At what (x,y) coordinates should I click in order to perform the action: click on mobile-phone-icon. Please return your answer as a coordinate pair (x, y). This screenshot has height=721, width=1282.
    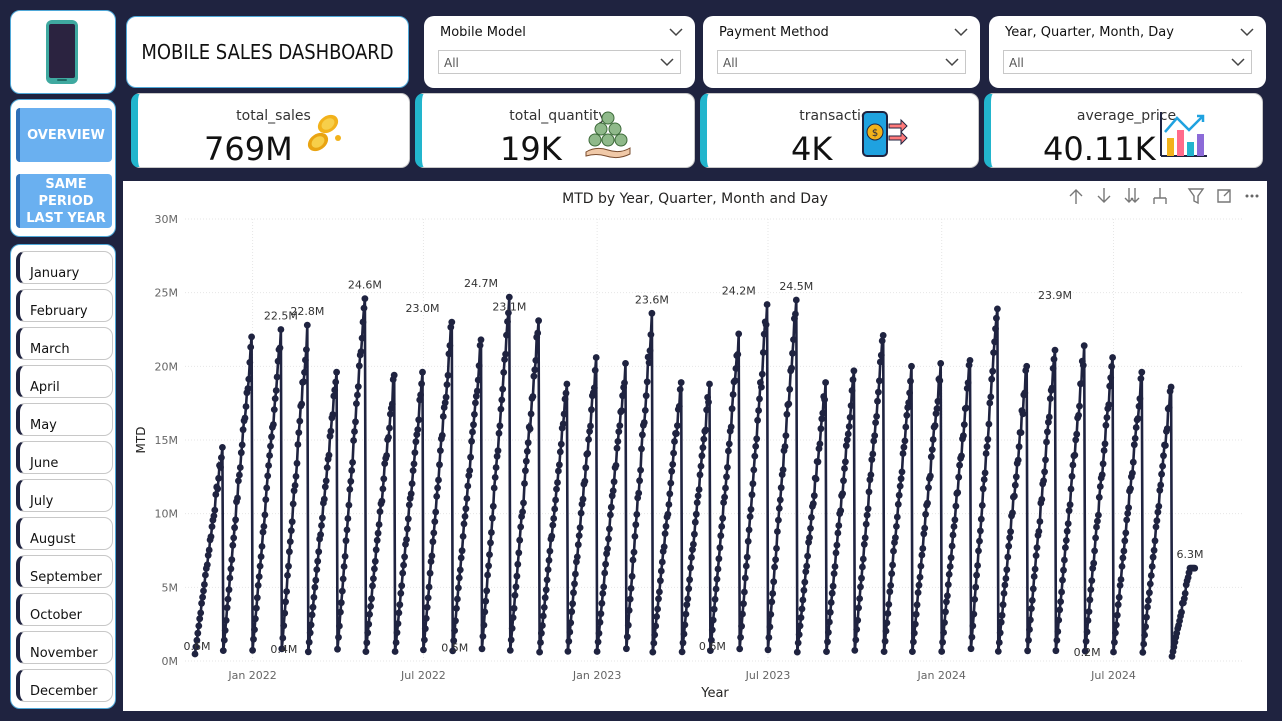
    Looking at the image, I should click on (62, 52).